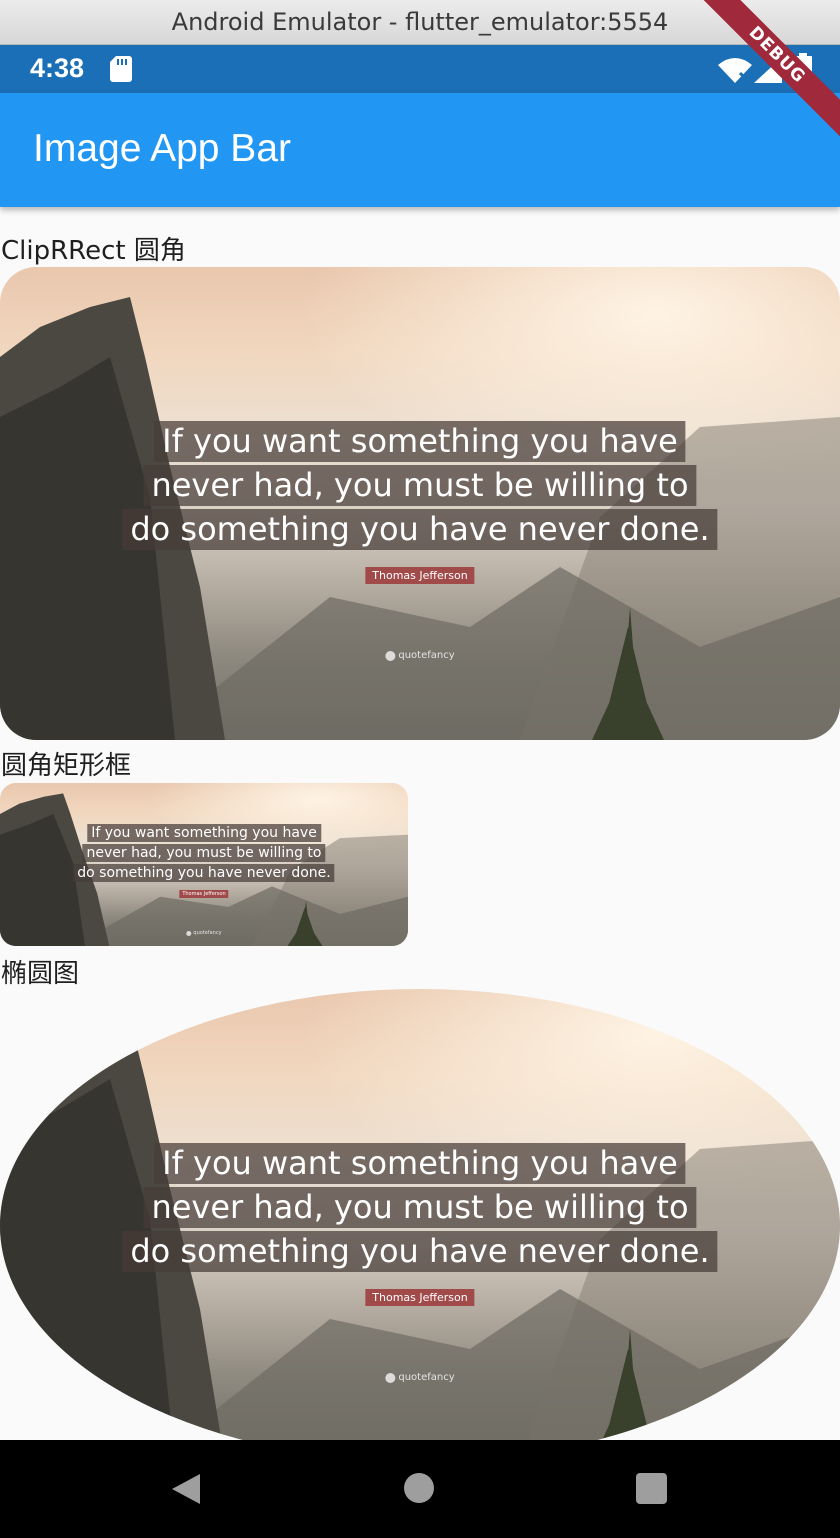  Describe the element at coordinates (162, 148) in the screenshot. I see `app-bar-title: Image App Bar` at that location.